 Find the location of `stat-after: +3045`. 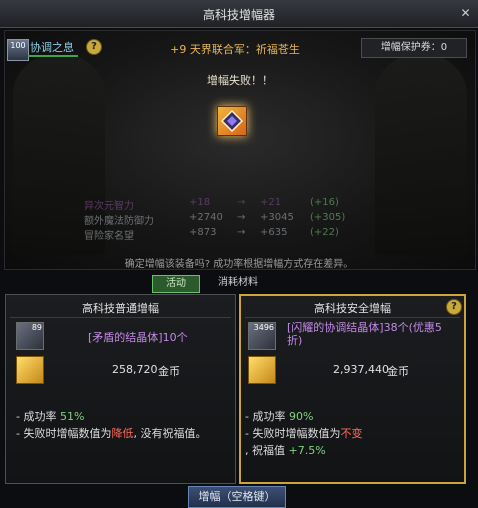

stat-after: +3045 is located at coordinates (277, 217).